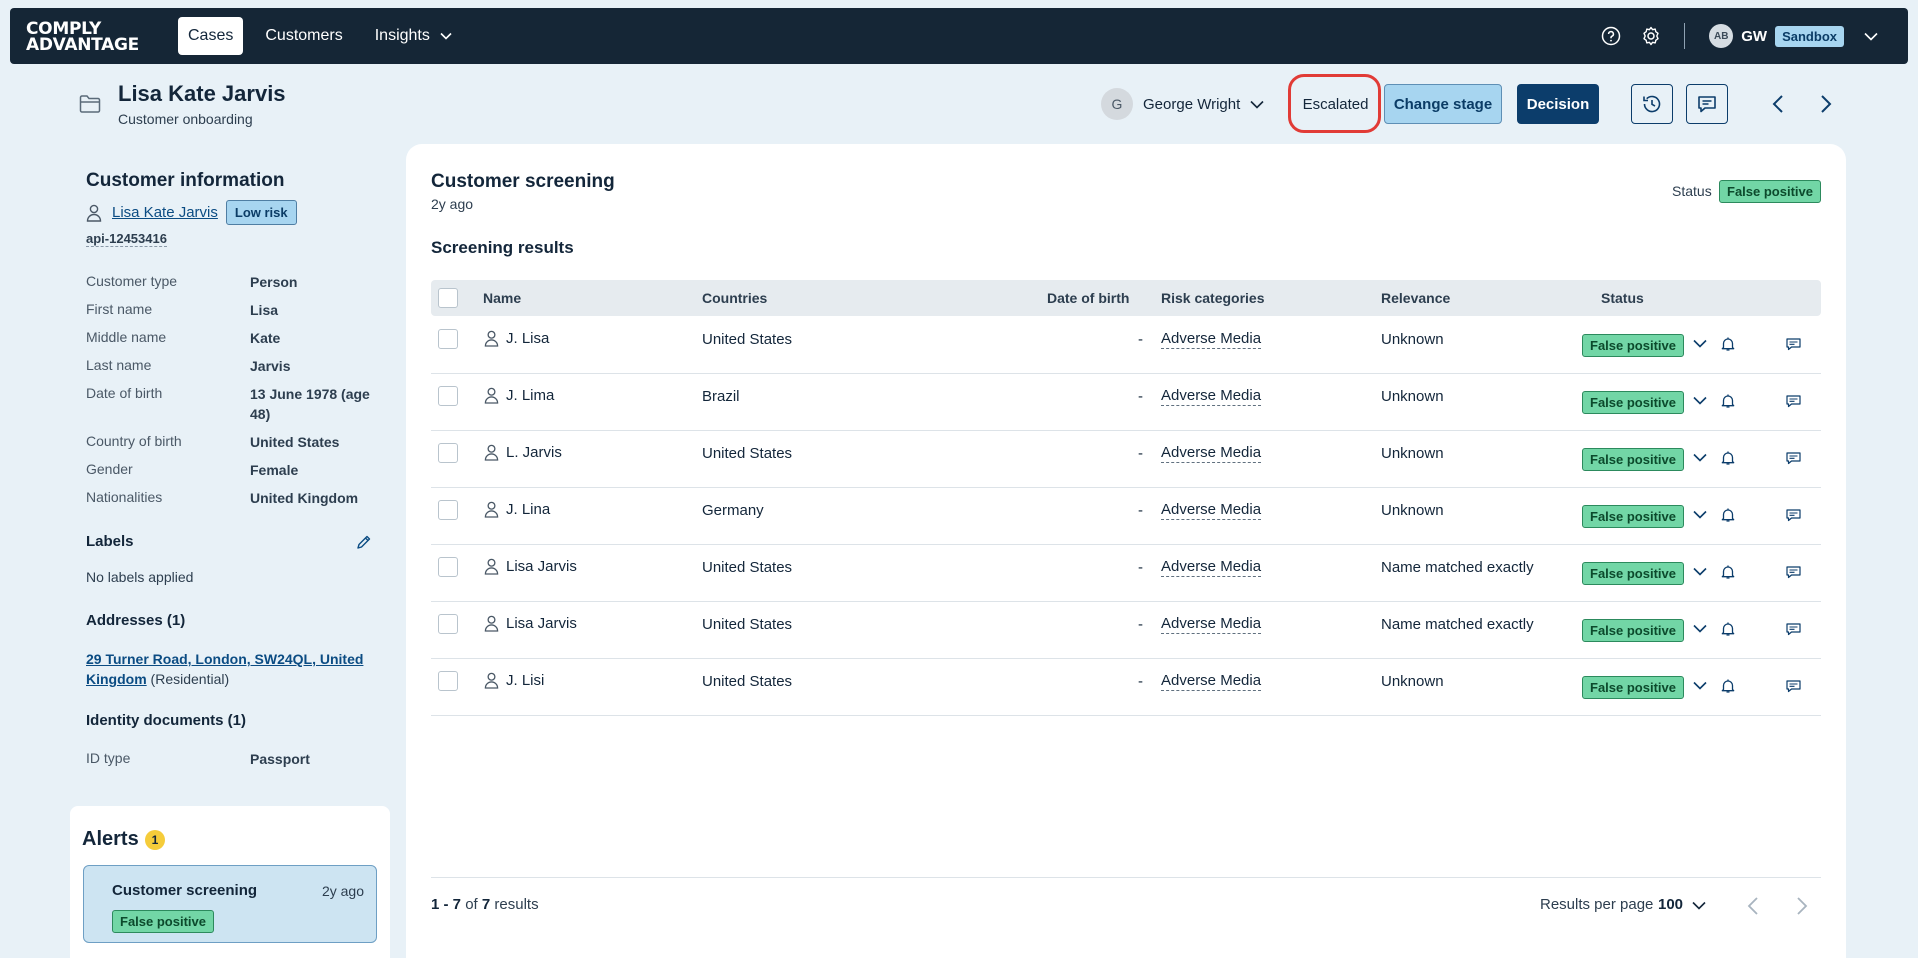  What do you see at coordinates (82, 37) in the screenshot?
I see `comply-advantage-logo: COMPLY ADVANTAGE` at bounding box center [82, 37].